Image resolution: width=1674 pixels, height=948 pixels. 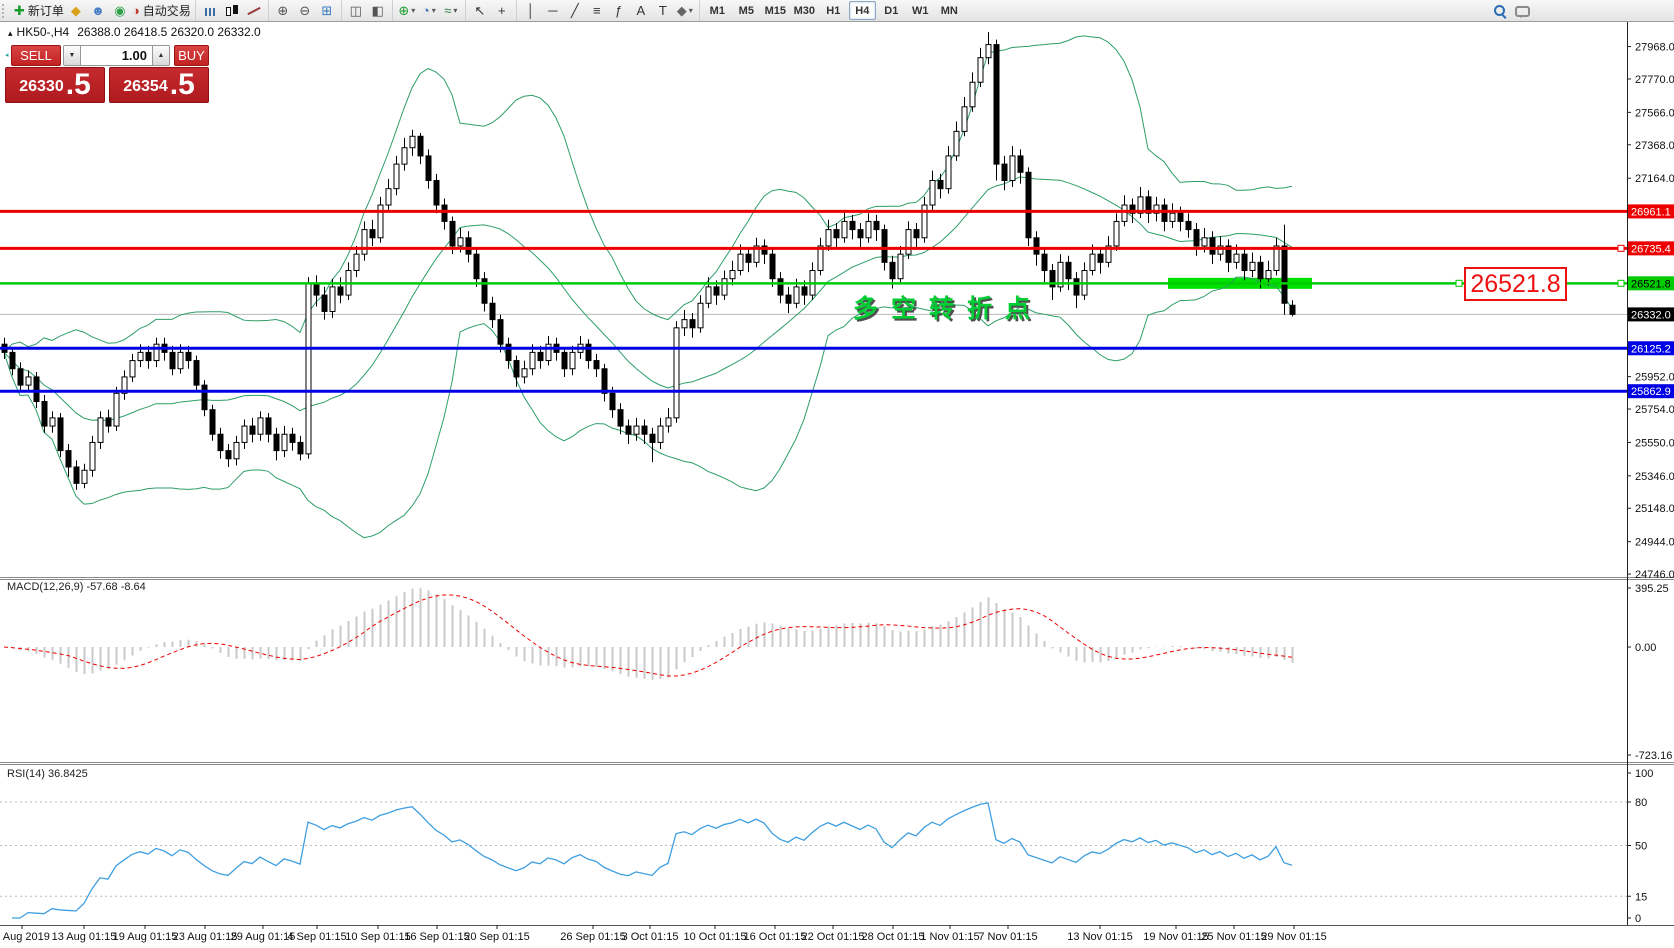 I want to click on timeframe-d1: D1, so click(x=891, y=10).